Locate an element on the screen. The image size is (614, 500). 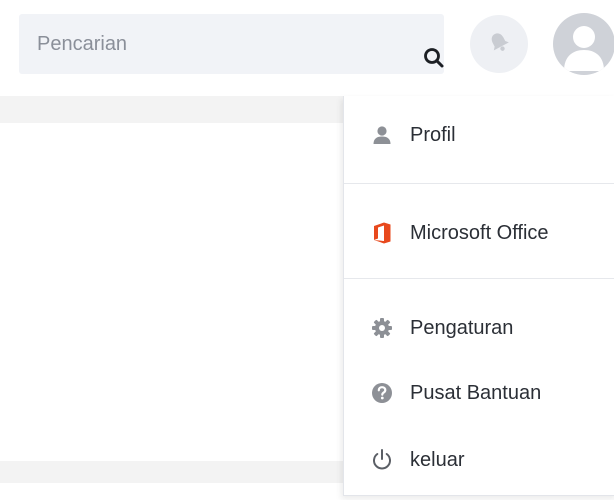
notification-button is located at coordinates (499, 44).